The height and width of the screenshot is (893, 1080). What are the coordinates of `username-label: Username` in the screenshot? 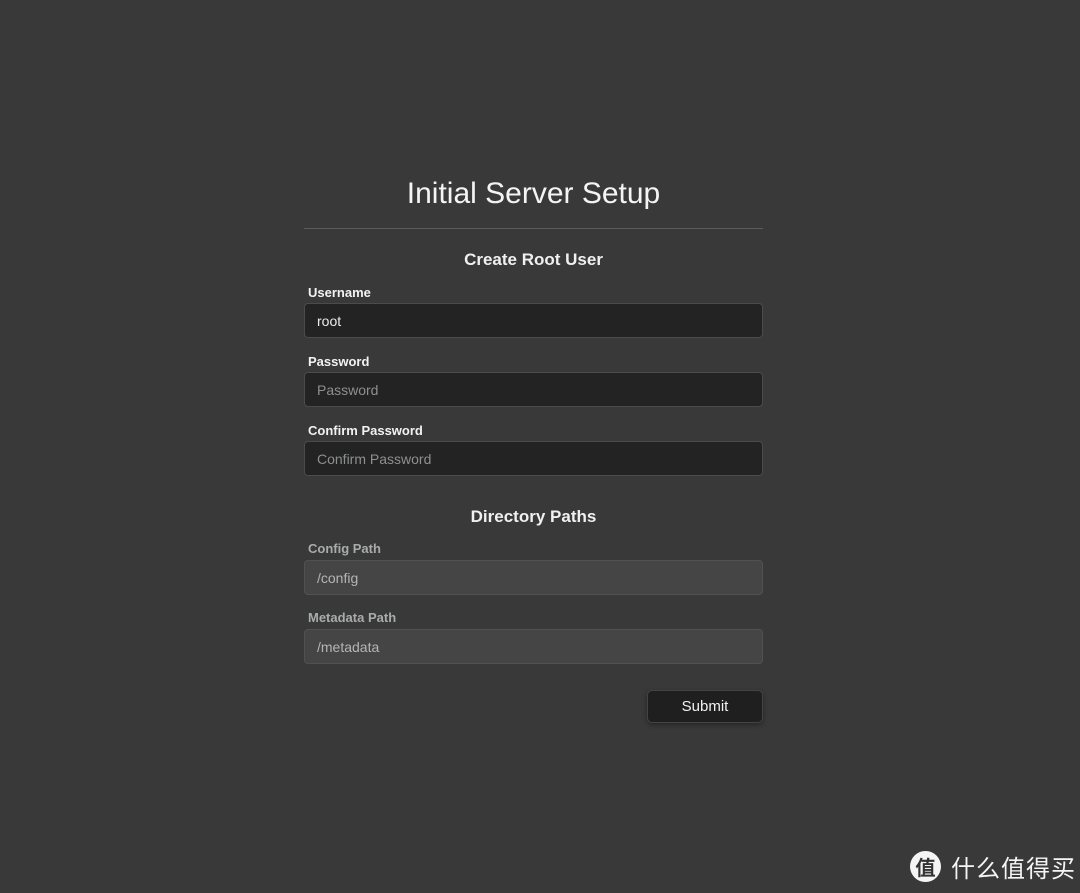 It's located at (339, 292).